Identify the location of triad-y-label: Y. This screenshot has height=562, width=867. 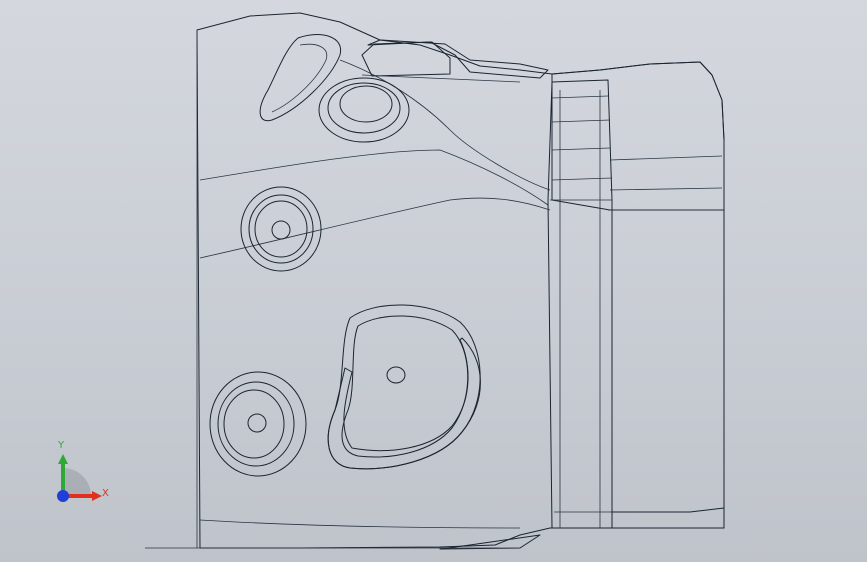
(61, 445).